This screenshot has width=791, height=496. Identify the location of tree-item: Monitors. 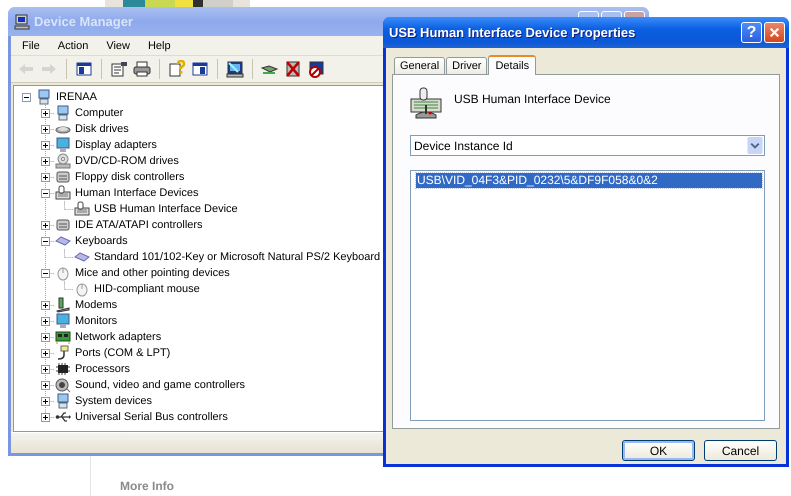
(96, 321).